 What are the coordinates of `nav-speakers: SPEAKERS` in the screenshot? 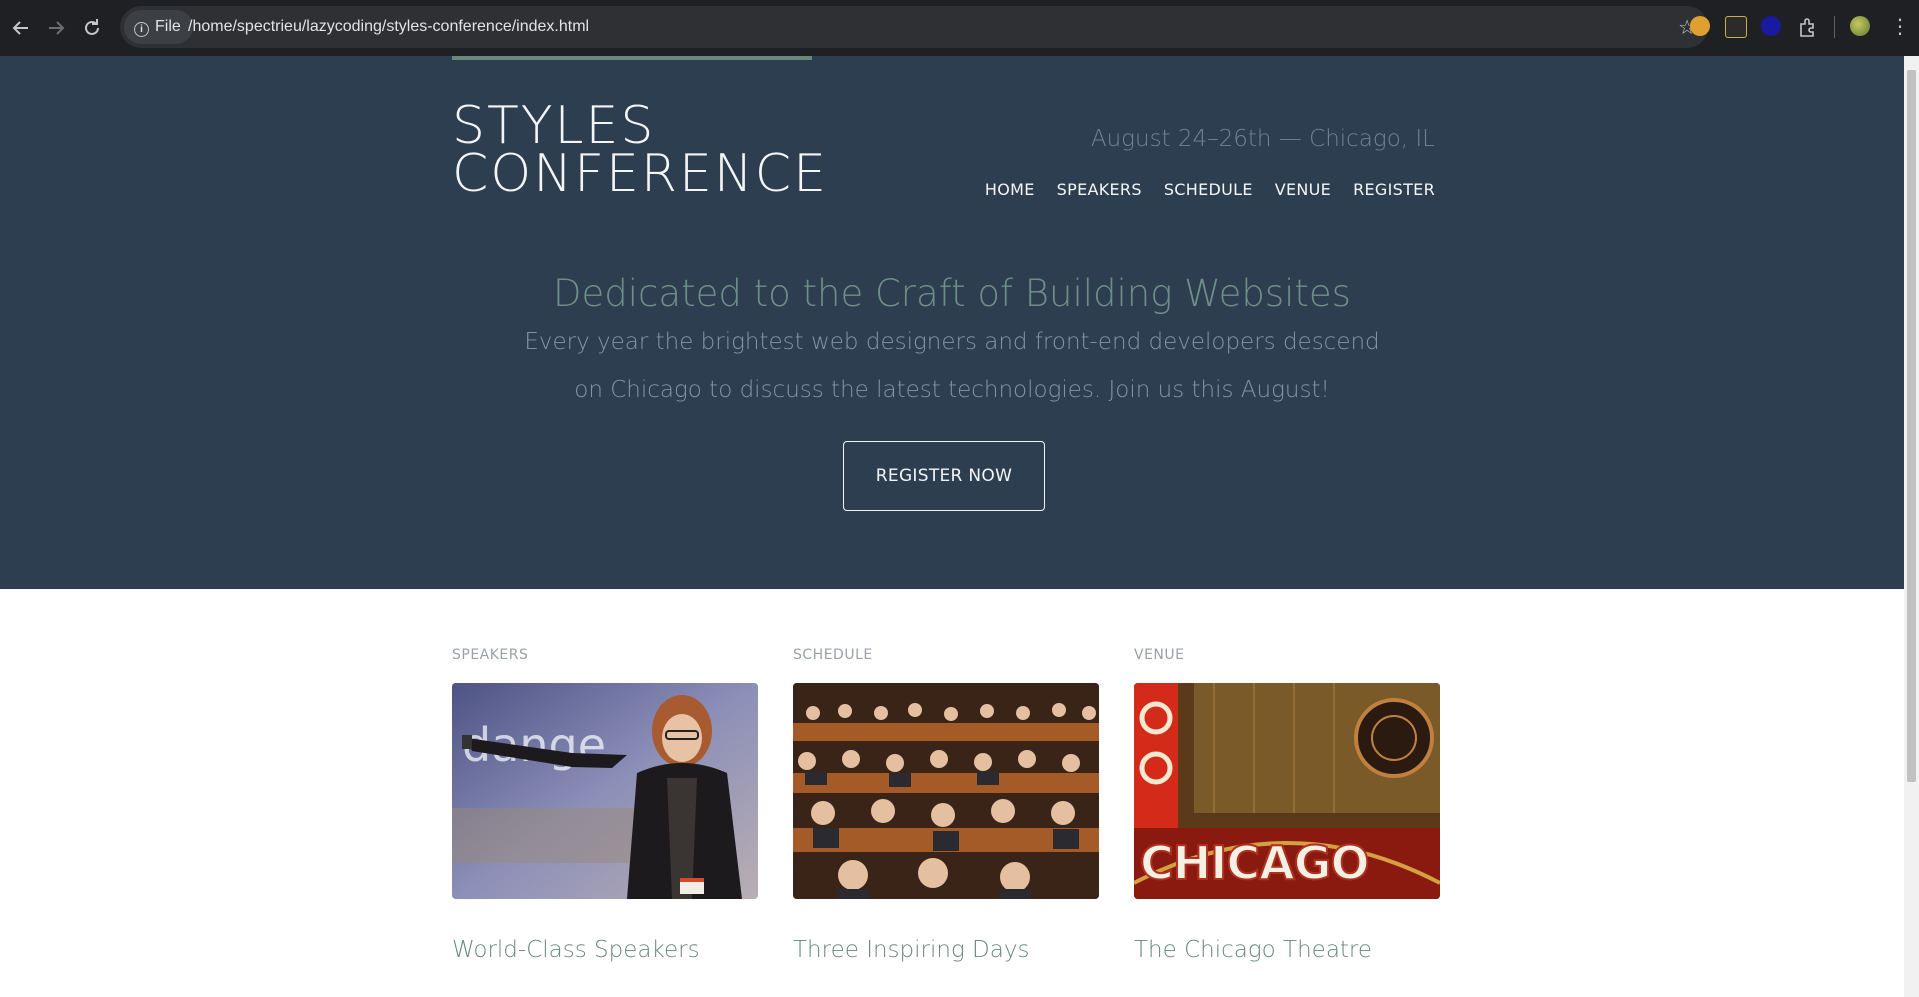 It's located at (1099, 189).